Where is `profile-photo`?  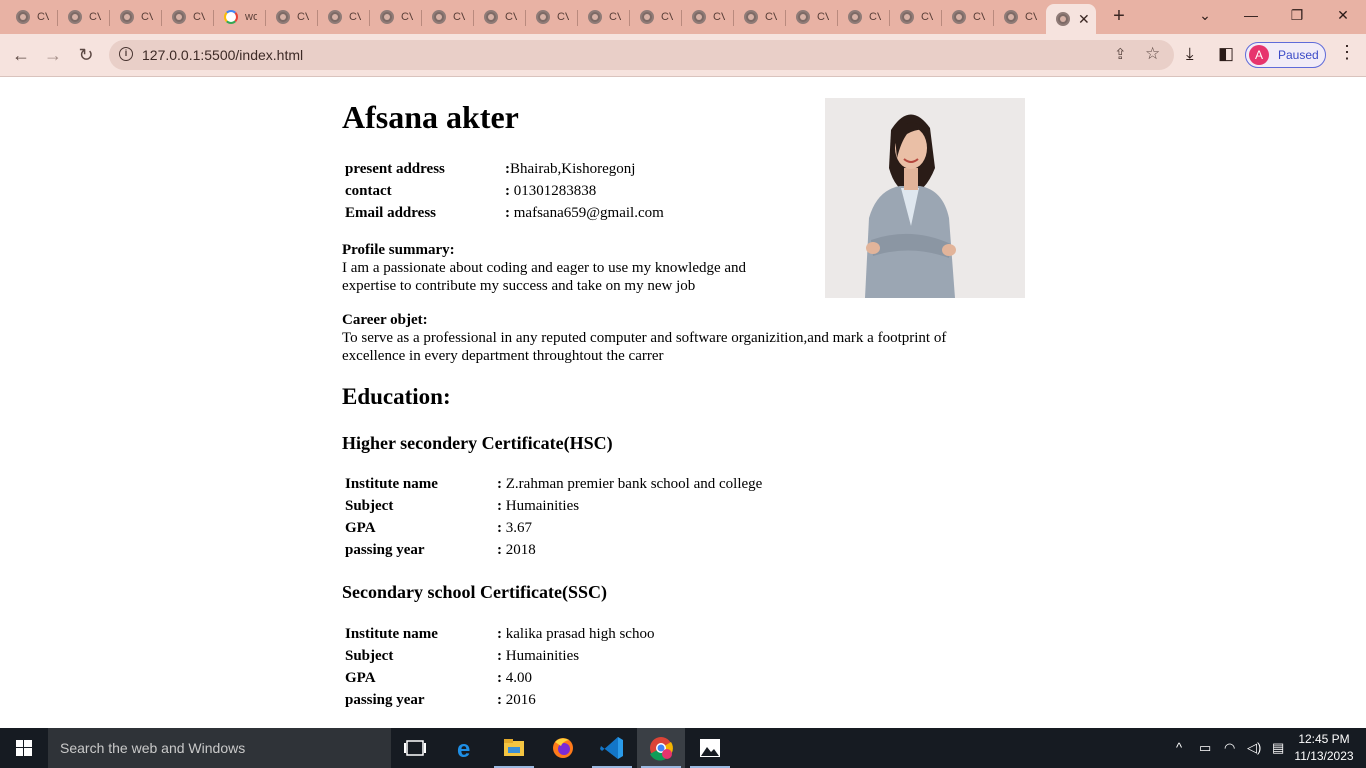 profile-photo is located at coordinates (925, 198).